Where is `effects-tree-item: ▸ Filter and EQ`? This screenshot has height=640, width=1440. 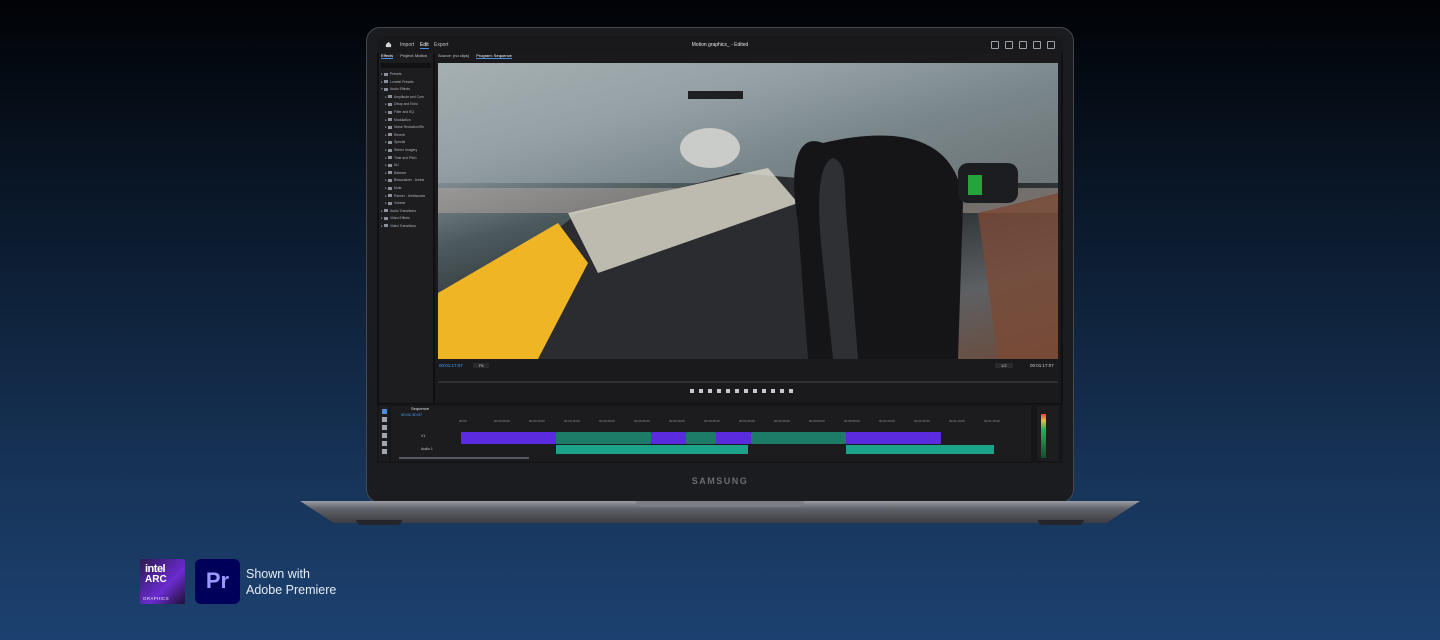
effects-tree-item: ▸ Filter and EQ is located at coordinates (406, 113).